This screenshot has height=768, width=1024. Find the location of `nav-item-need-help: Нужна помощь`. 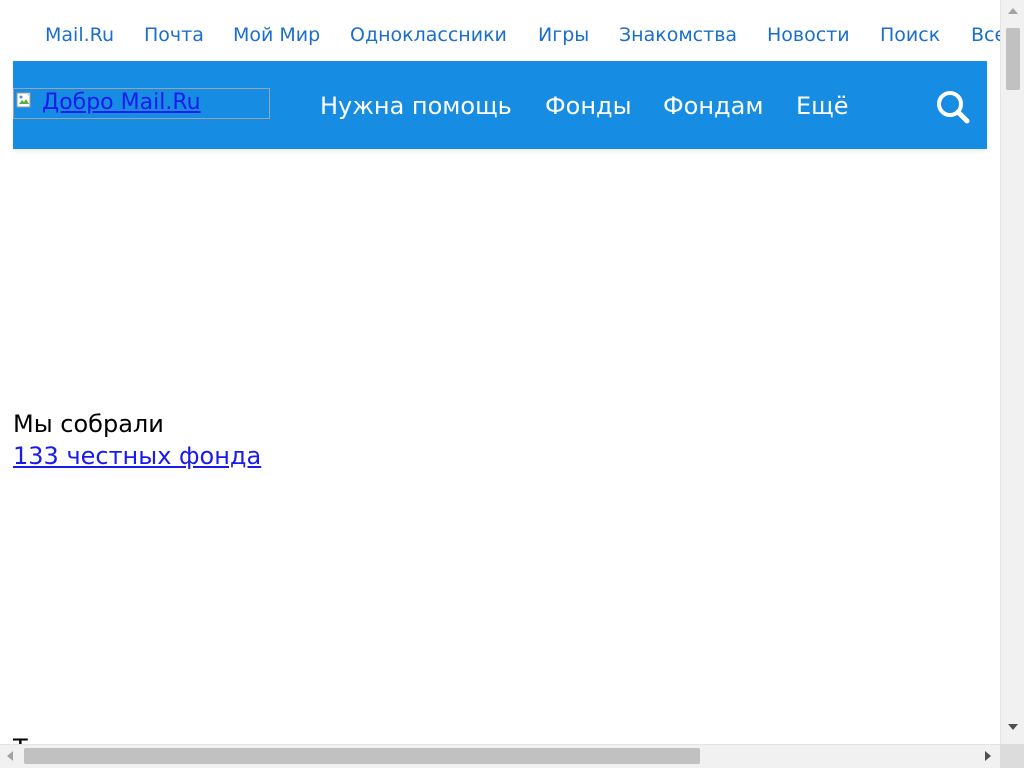

nav-item-need-help: Нужна помощь is located at coordinates (416, 106).